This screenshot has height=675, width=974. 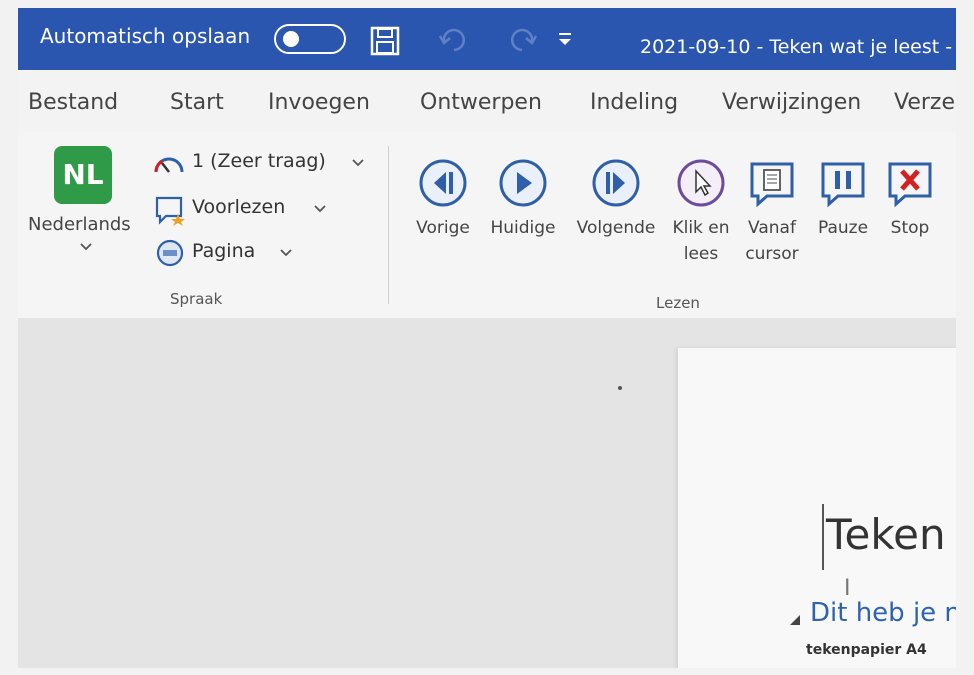 What do you see at coordinates (772, 185) in the screenshot?
I see `document-speech-icon` at bounding box center [772, 185].